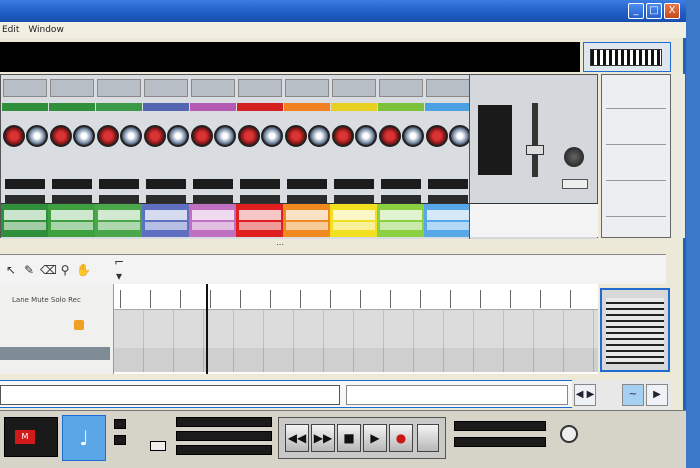 This screenshot has height=468, width=700. Describe the element at coordinates (635, 330) in the screenshot. I see `overview-panel` at that location.